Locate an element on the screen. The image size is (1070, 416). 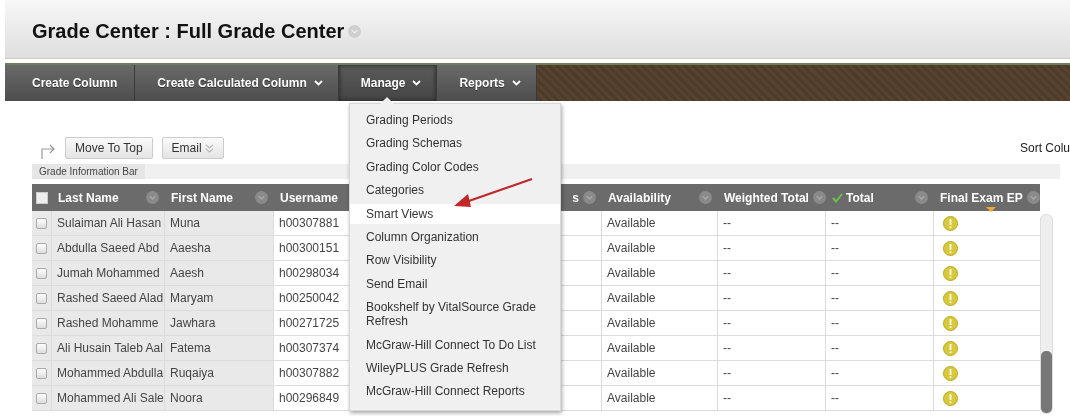
scrollbar is located at coordinates (1046, 314).